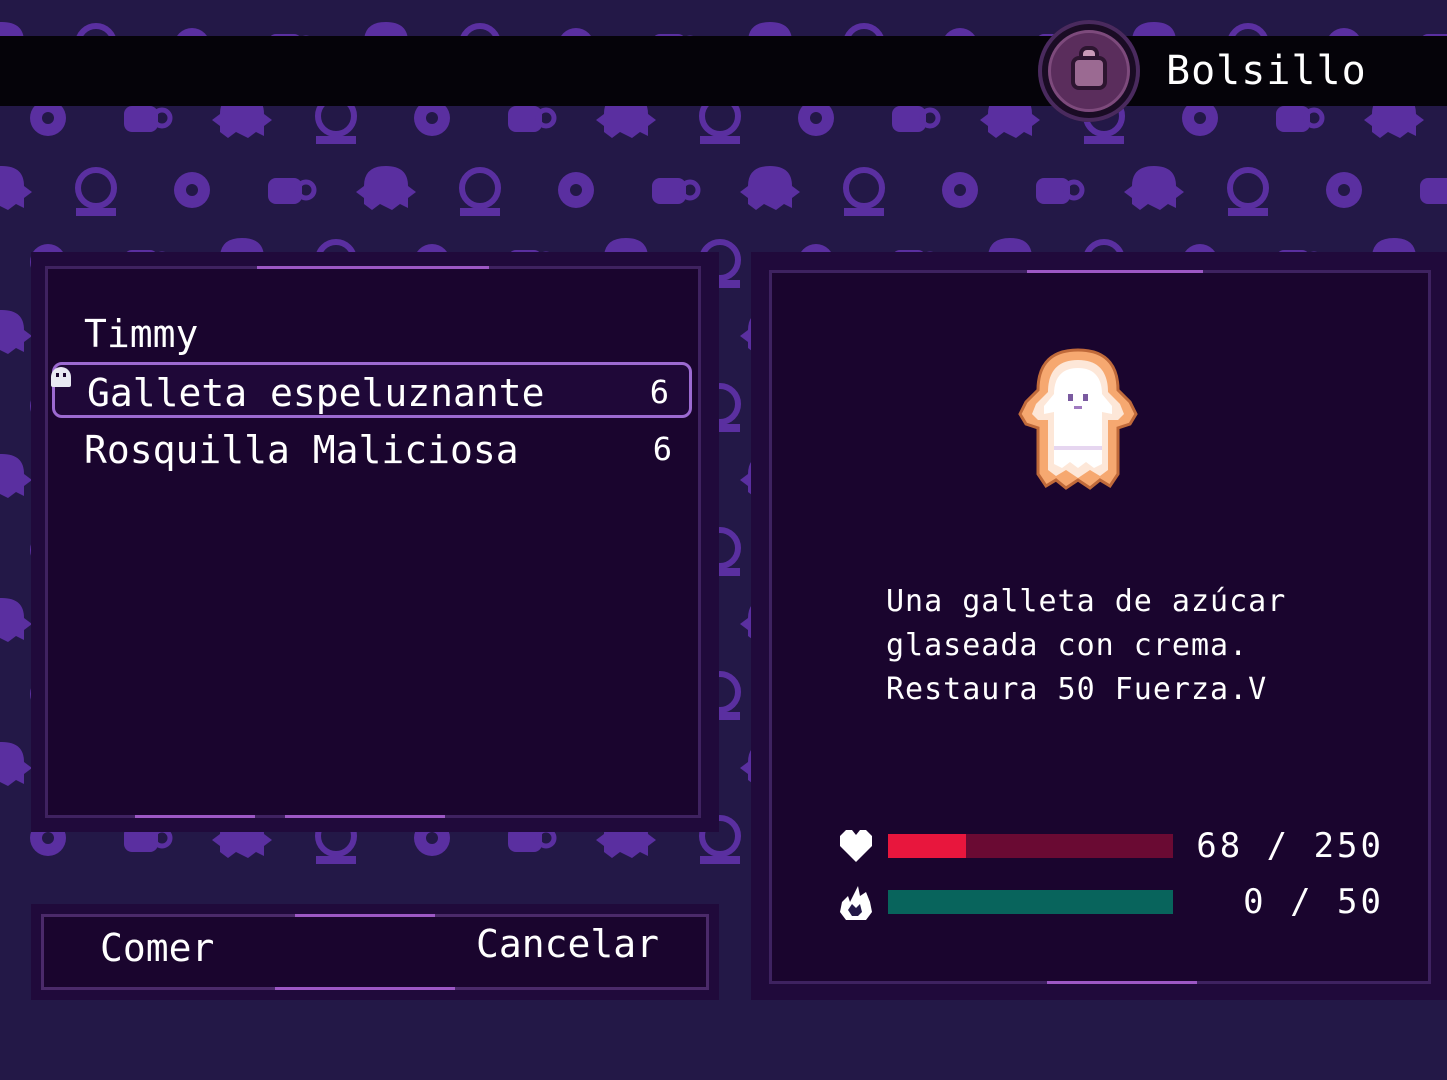 This screenshot has height=1080, width=1447. Describe the element at coordinates (1030, 846) in the screenshot. I see `hp-bar` at that location.